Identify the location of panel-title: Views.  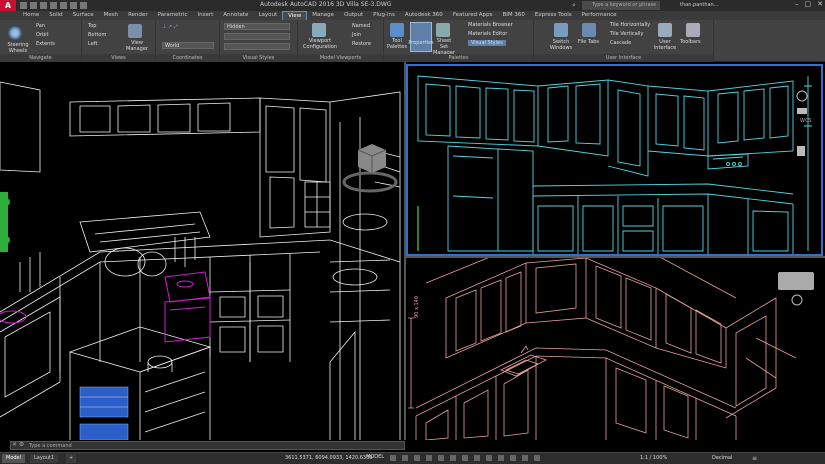
(118, 58).